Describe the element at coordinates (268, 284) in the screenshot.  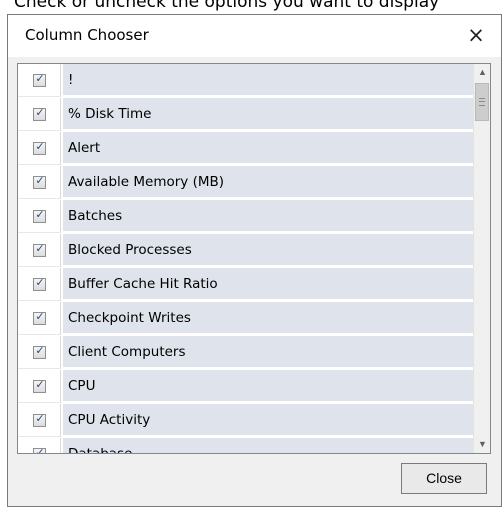
I see `column-label: Buffer Cache Hit Ratio` at that location.